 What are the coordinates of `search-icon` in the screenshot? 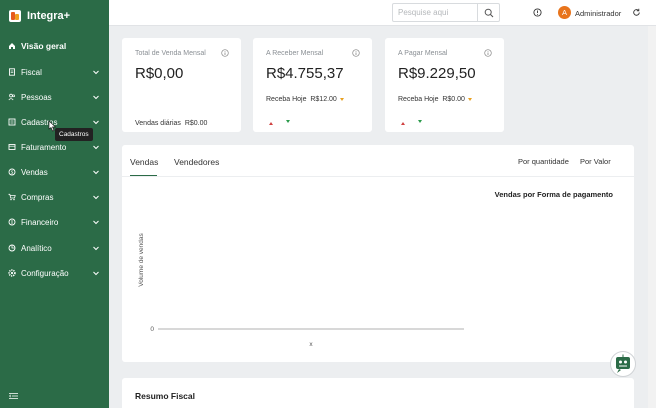 It's located at (488, 12).